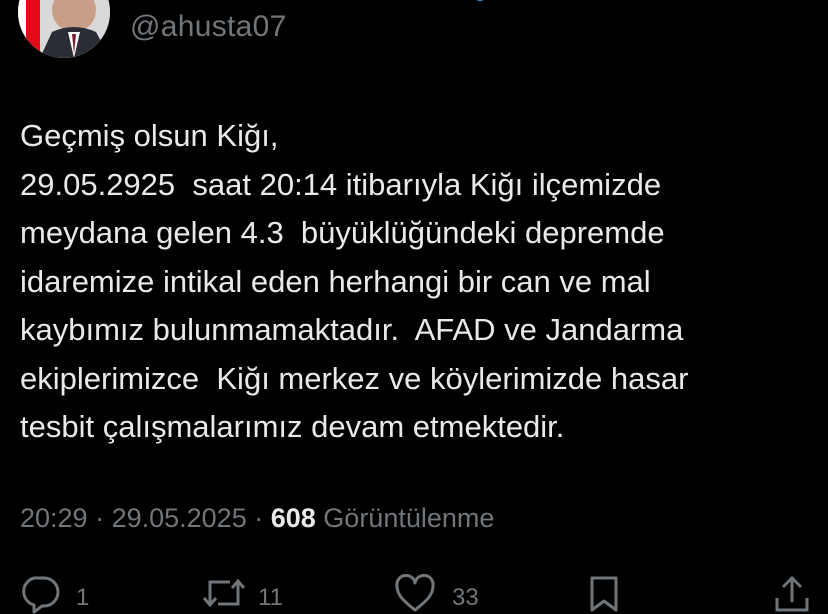 This screenshot has width=828, height=614. Describe the element at coordinates (792, 593) in the screenshot. I see `share-icon` at that location.